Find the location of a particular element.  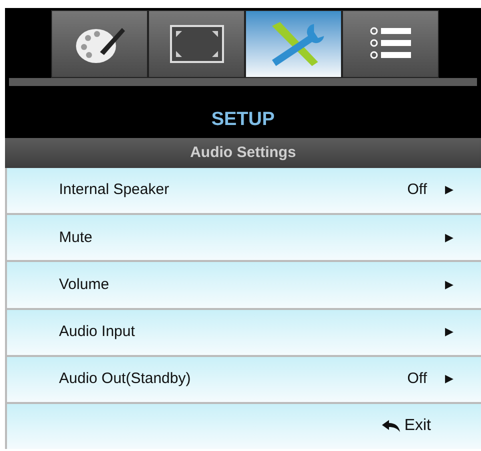

item-label: Internal Speaker is located at coordinates (114, 190).